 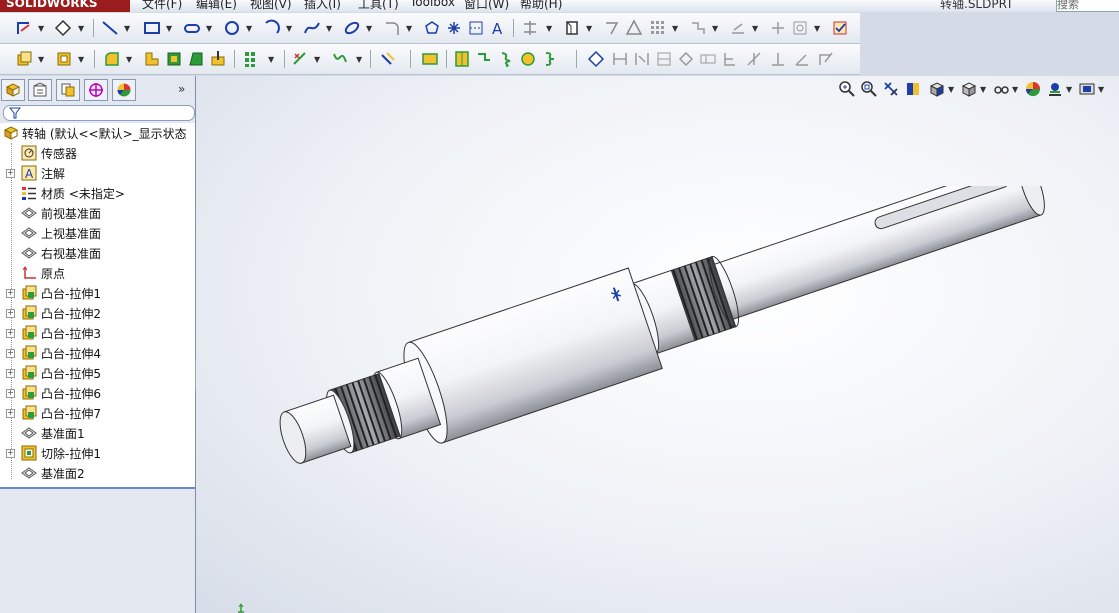 What do you see at coordinates (698, 28) in the screenshot?
I see `move-entities-icon` at bounding box center [698, 28].